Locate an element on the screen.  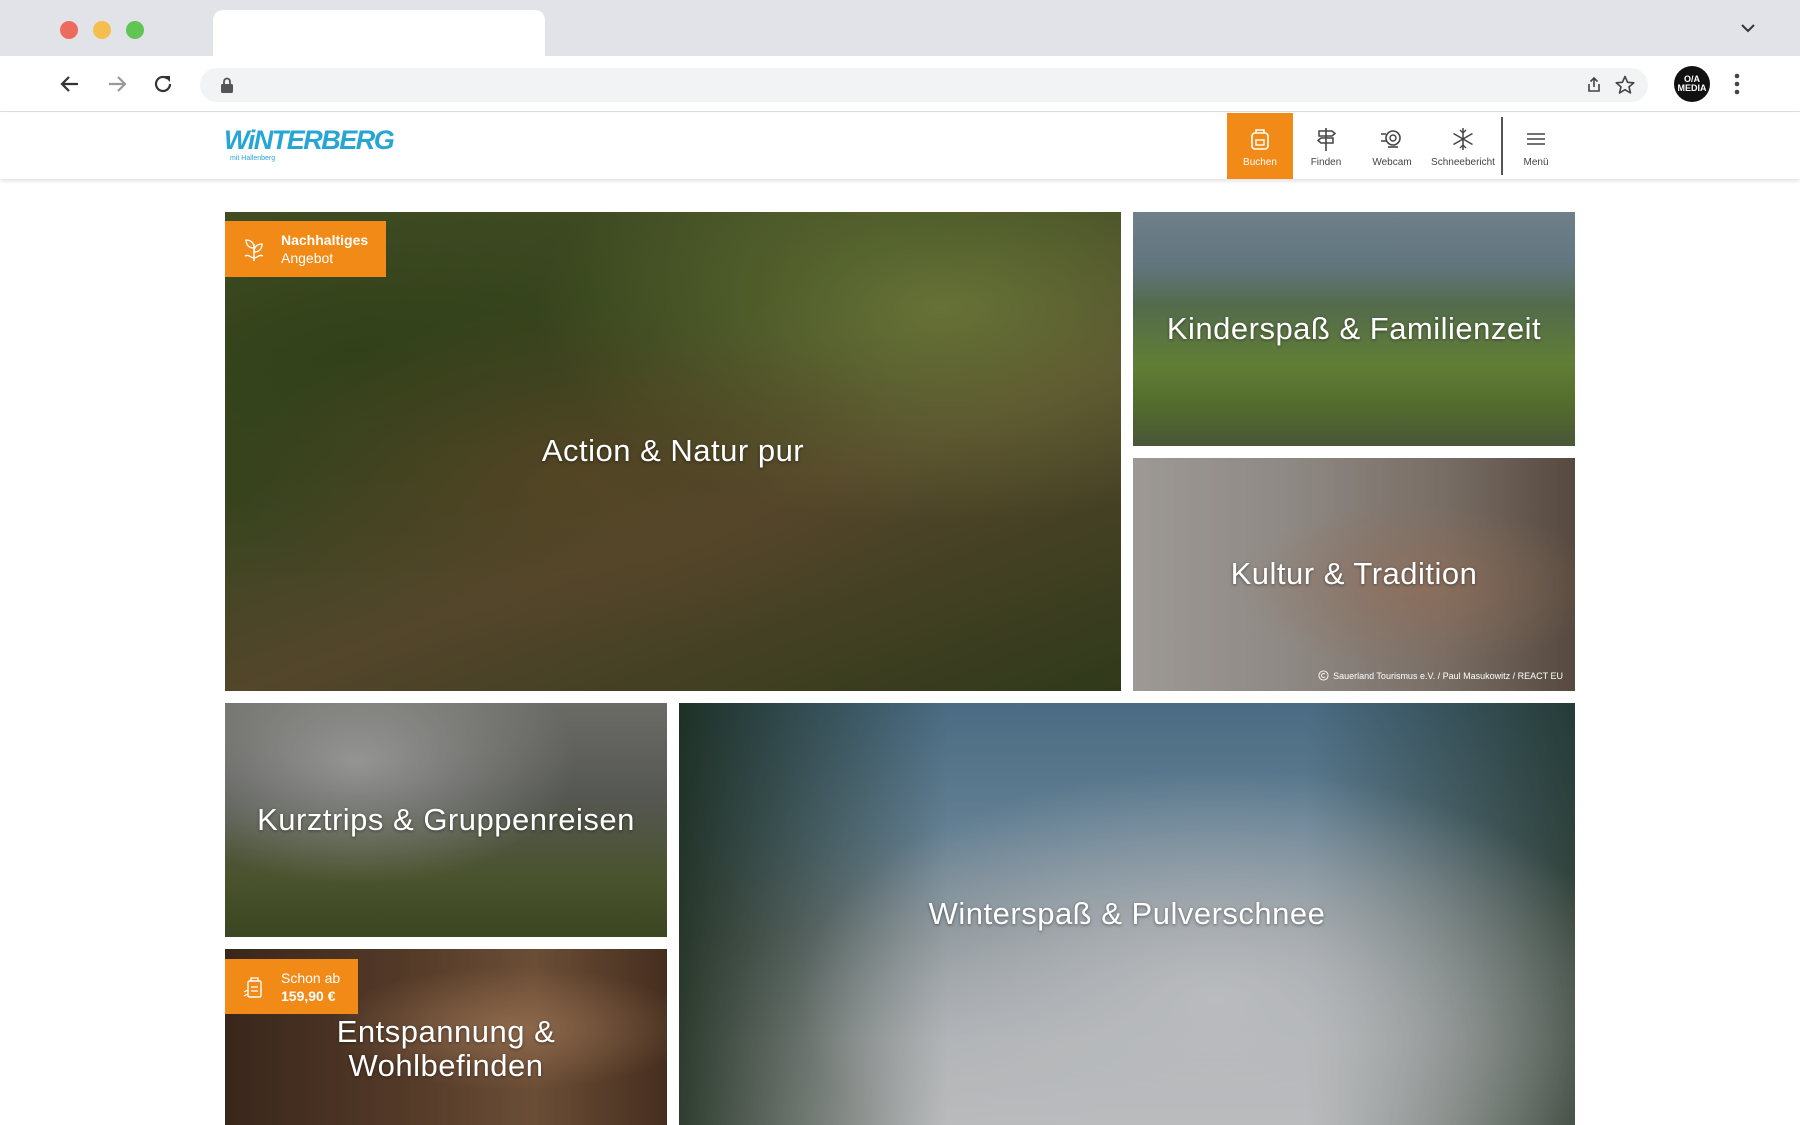
tile-title: Kinderspaß & Familienzeit is located at coordinates (1354, 328).